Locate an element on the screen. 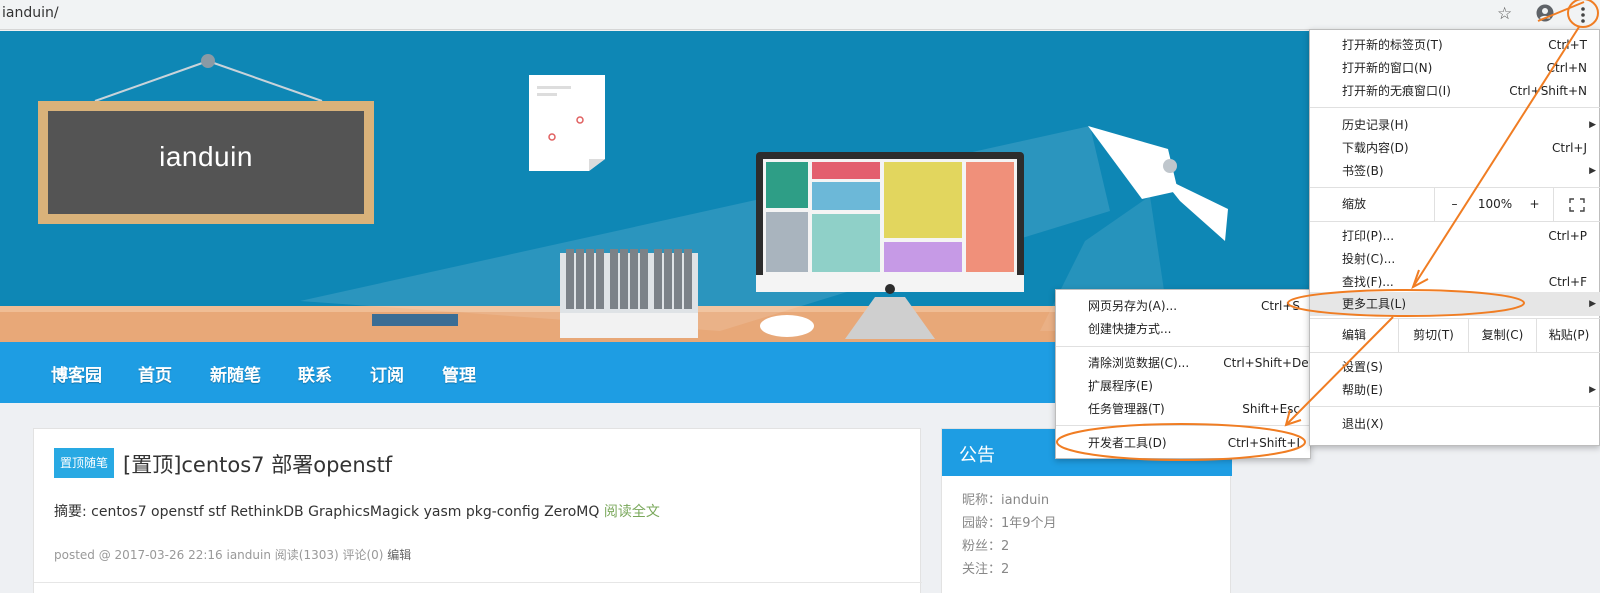  menu-zoom-row: 缩放 – 100% + is located at coordinates (1455, 204).